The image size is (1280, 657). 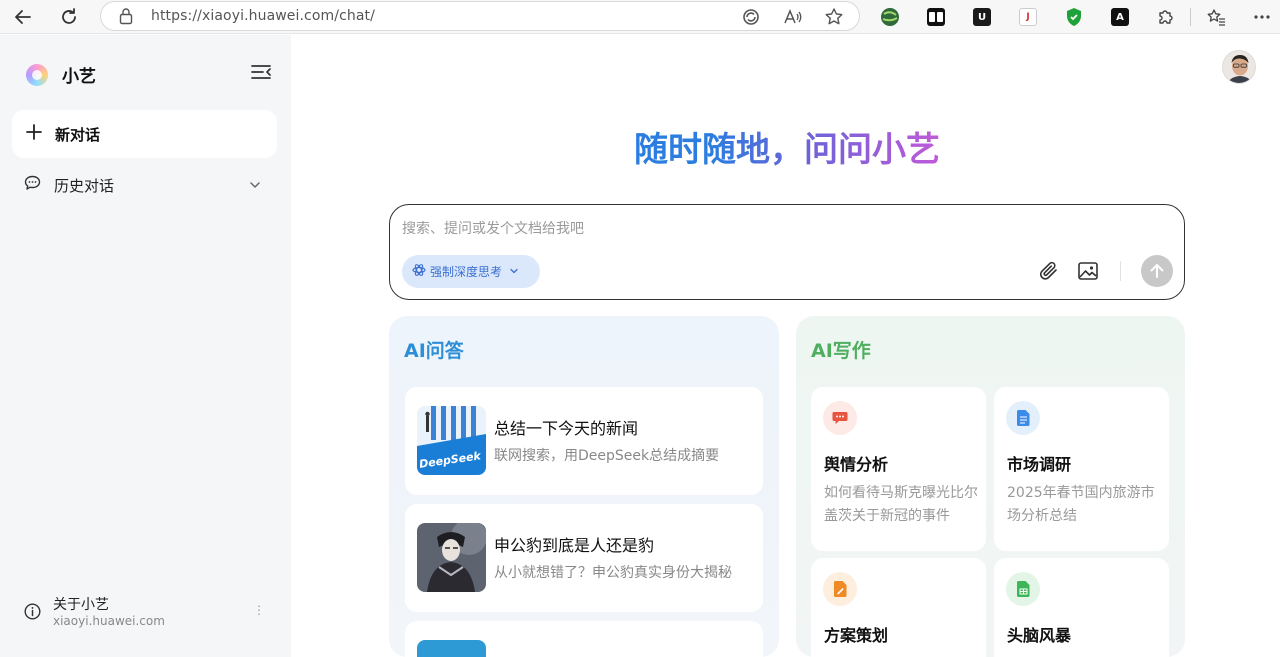 I want to click on attachment-icon, so click(x=1049, y=271).